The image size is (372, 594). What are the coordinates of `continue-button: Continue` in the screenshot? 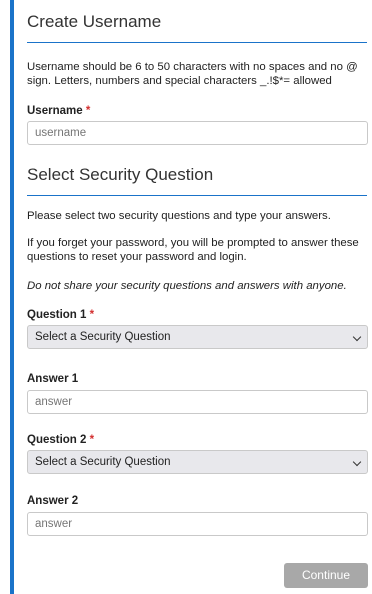 It's located at (326, 575).